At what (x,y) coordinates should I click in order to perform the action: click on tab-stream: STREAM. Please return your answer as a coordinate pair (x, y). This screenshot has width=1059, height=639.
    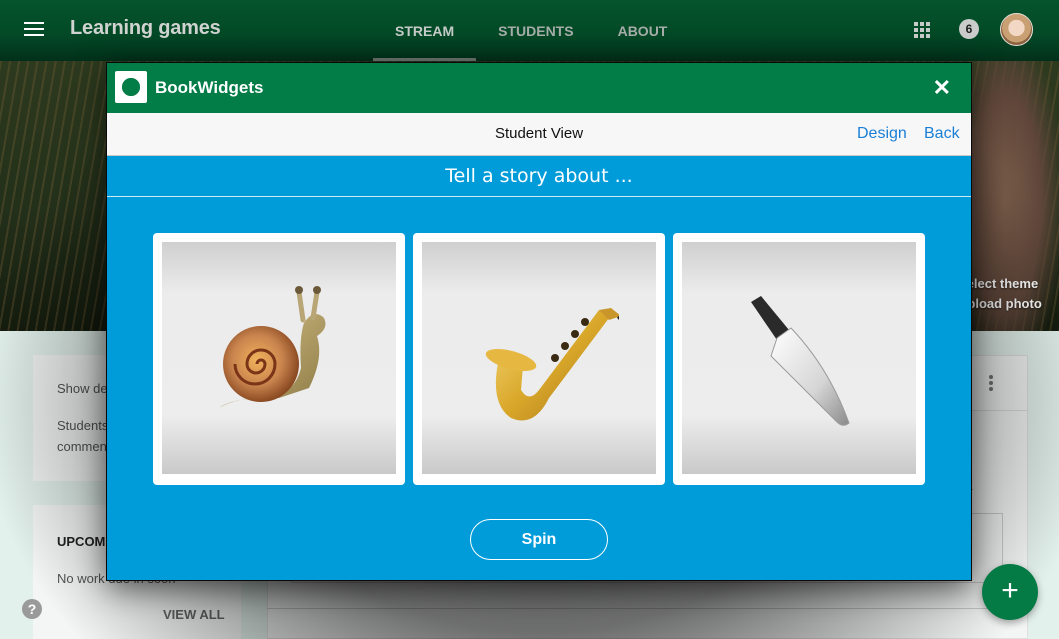
    Looking at the image, I should click on (425, 30).